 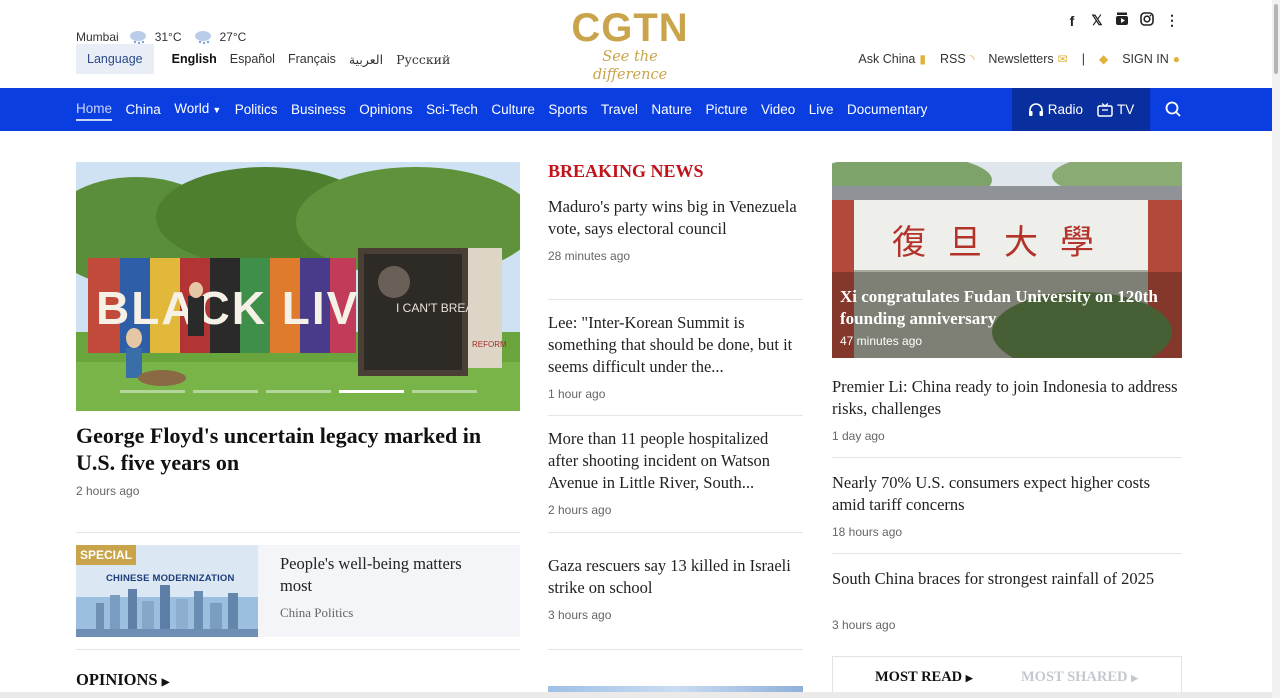 I want to click on tab-most-read: MOST READ ▶, so click(x=924, y=677).